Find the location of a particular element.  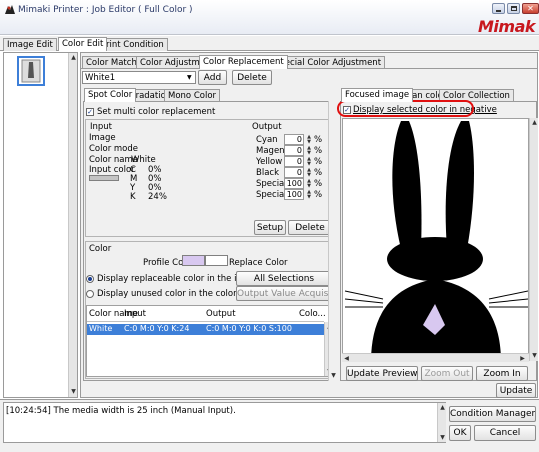

preview-scroll-down-icon: ▼ is located at coordinates (534, 355).